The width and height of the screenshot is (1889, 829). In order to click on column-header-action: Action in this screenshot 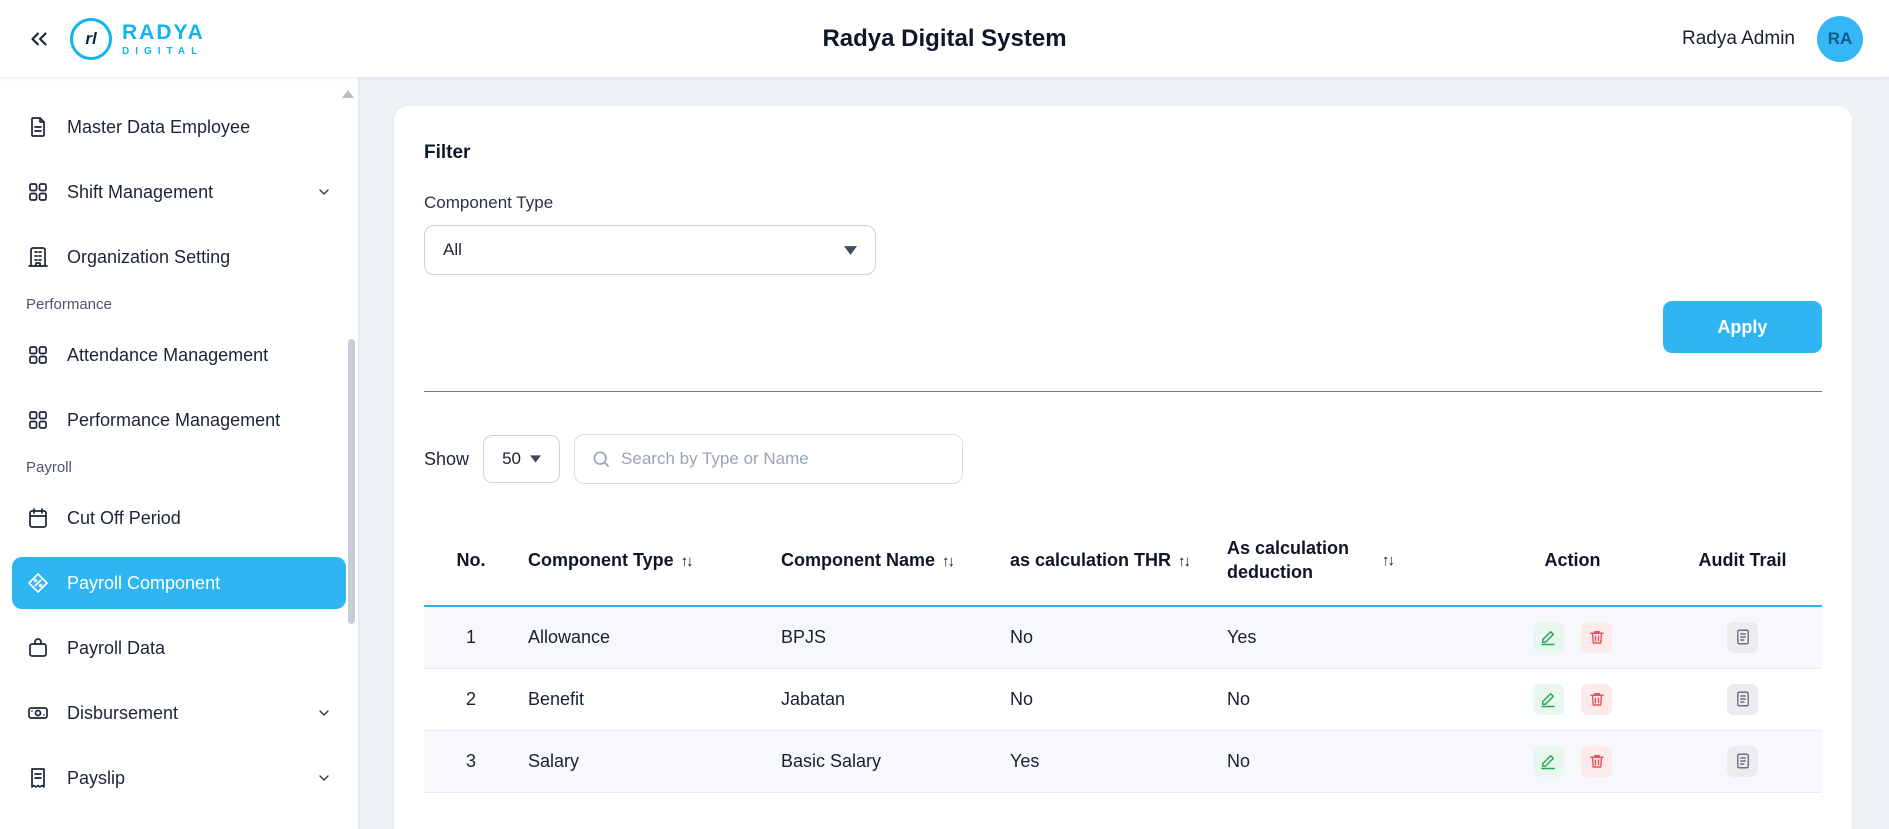, I will do `click(1572, 561)`.